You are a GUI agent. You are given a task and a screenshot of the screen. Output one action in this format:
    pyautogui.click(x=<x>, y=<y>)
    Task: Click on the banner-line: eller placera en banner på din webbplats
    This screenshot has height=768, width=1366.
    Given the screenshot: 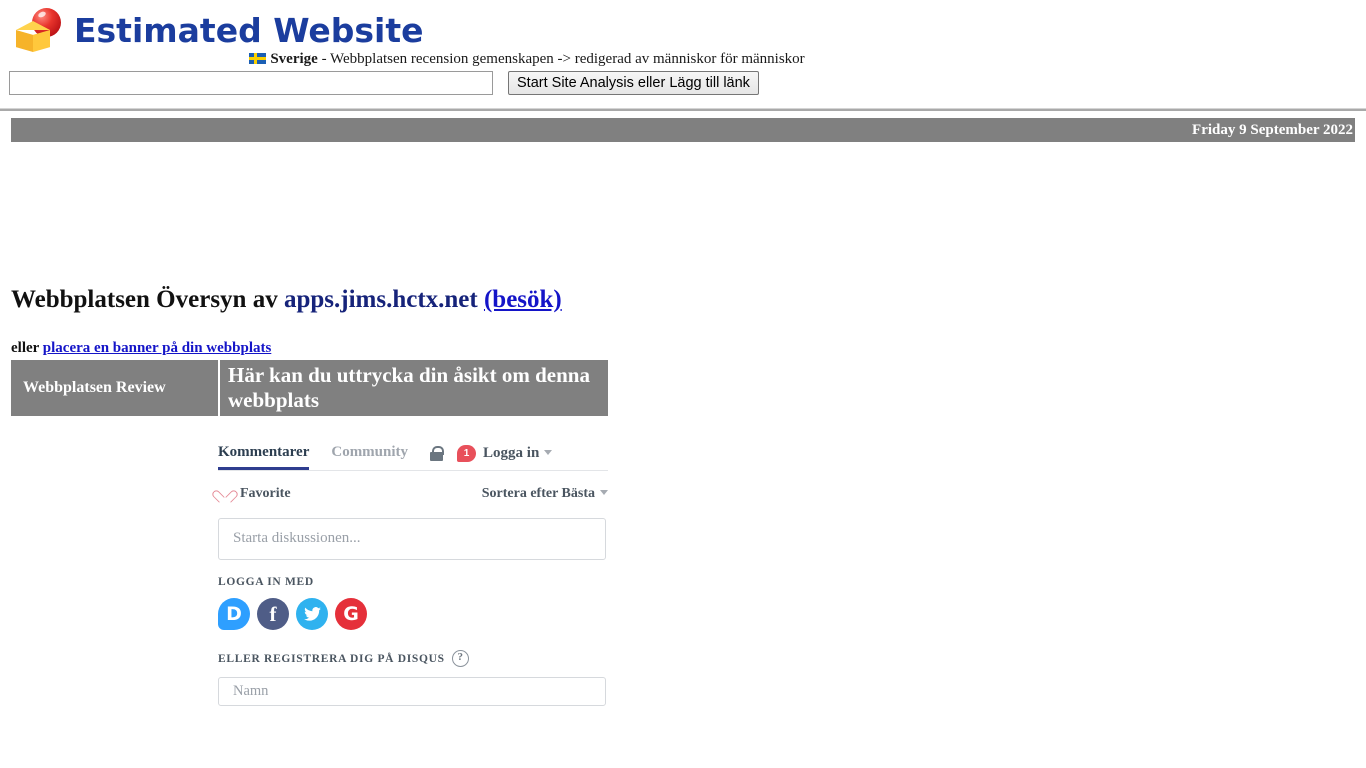 What is the action you would take?
    pyautogui.click(x=141, y=348)
    